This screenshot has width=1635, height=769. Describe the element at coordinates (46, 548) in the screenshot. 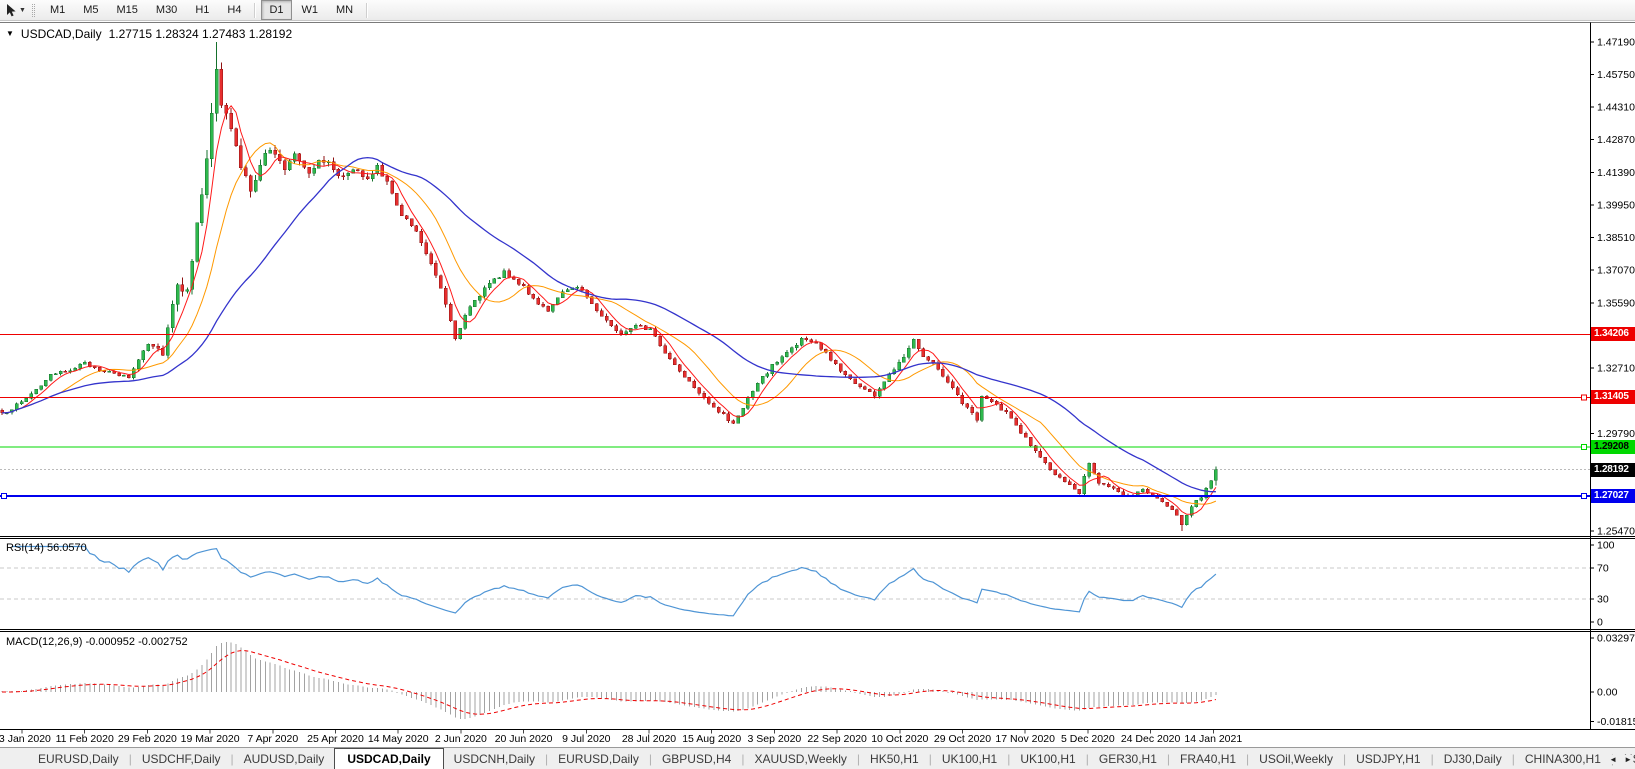

I see `rsi-indicator-label: RSI(14) 56.0570` at that location.